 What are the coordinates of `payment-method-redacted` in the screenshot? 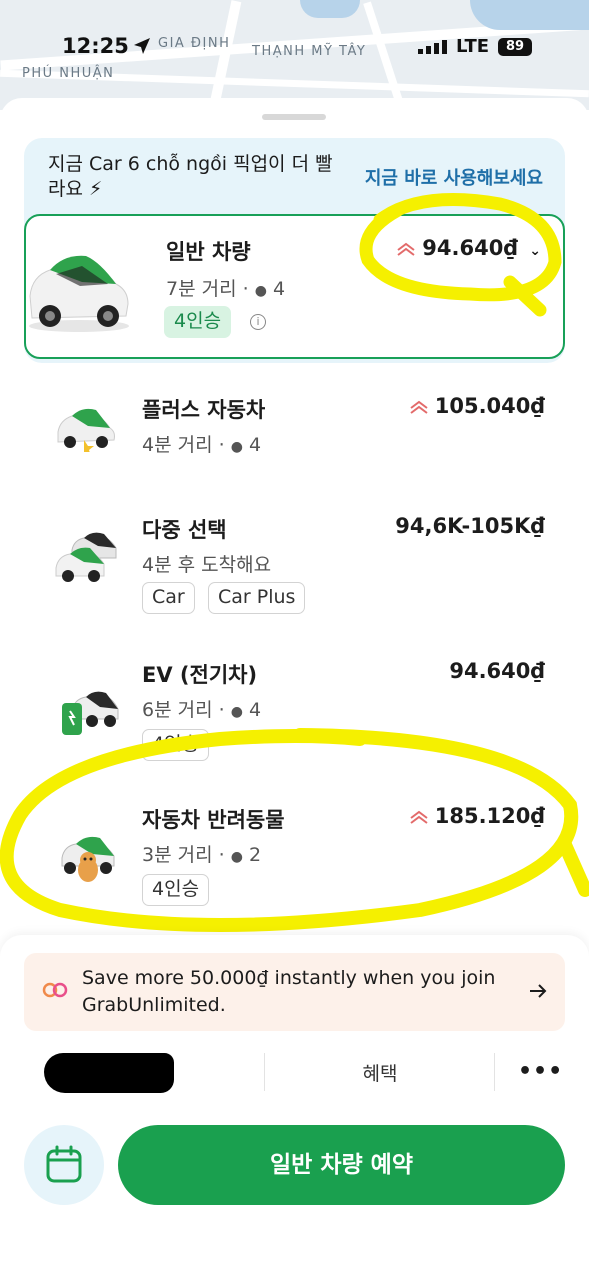 It's located at (109, 1073).